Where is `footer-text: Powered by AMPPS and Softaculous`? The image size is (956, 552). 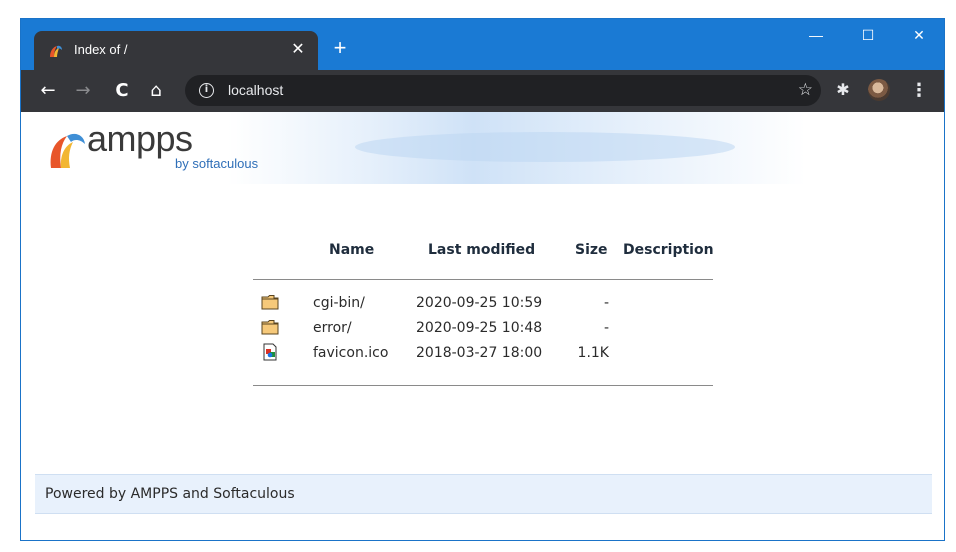 footer-text: Powered by AMPPS and Softaculous is located at coordinates (170, 494).